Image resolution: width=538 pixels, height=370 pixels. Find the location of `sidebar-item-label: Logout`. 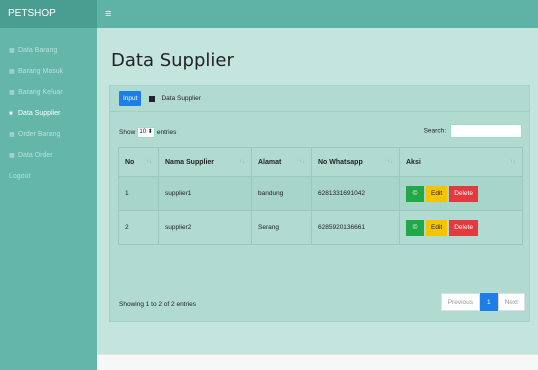

sidebar-item-label: Logout is located at coordinates (20, 176).